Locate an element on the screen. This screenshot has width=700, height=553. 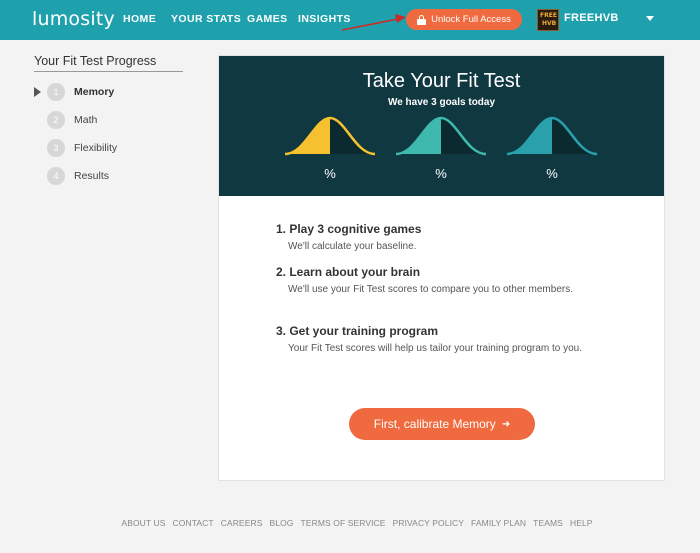
footer-link-terms: TERMS OF SERVICE is located at coordinates (343, 523).